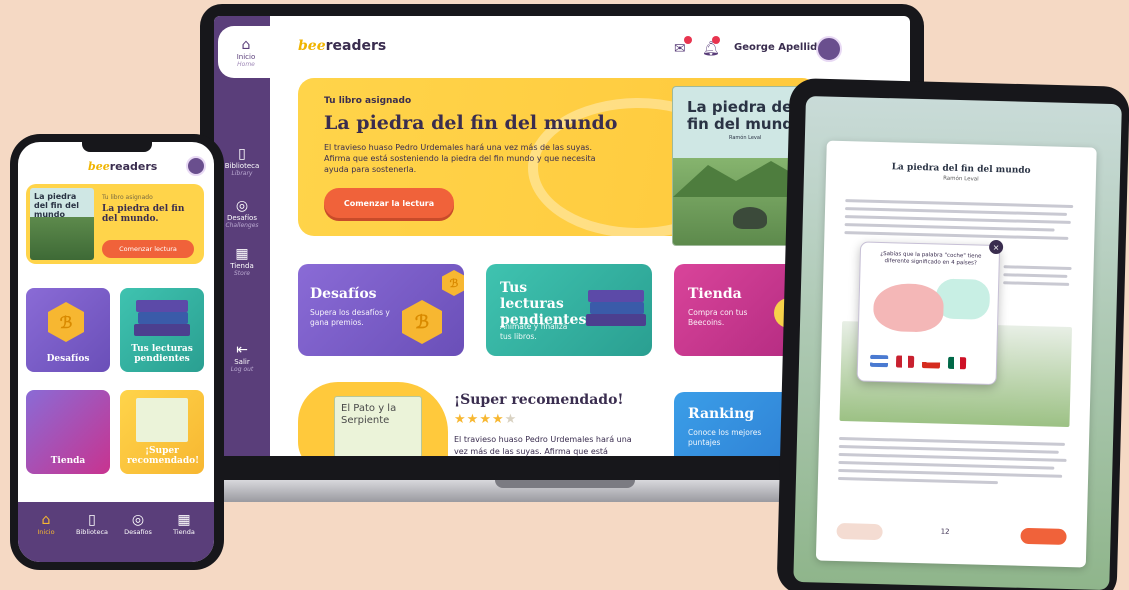 Image resolution: width=1129 pixels, height=590 pixels. What do you see at coordinates (148, 249) in the screenshot?
I see `start-reading-button: Comenzar lectura` at bounding box center [148, 249].